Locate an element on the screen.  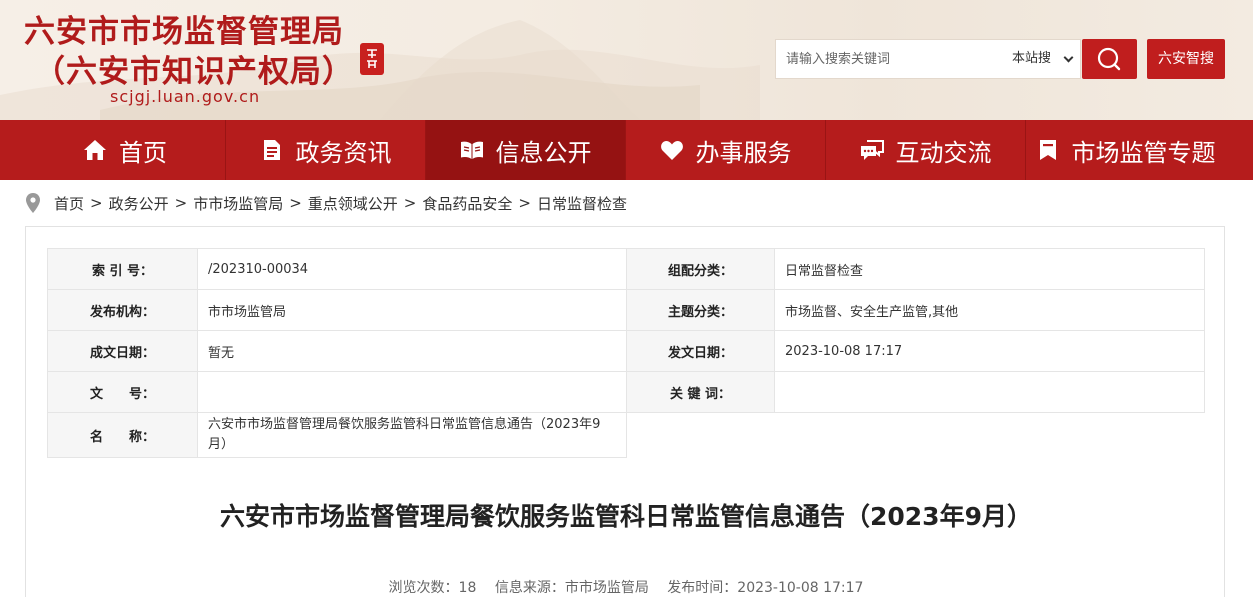
name-value: 六安市市场监督管理局餐饮服务监管科日常监管信息通告（2023年9月） is located at coordinates (412, 435).